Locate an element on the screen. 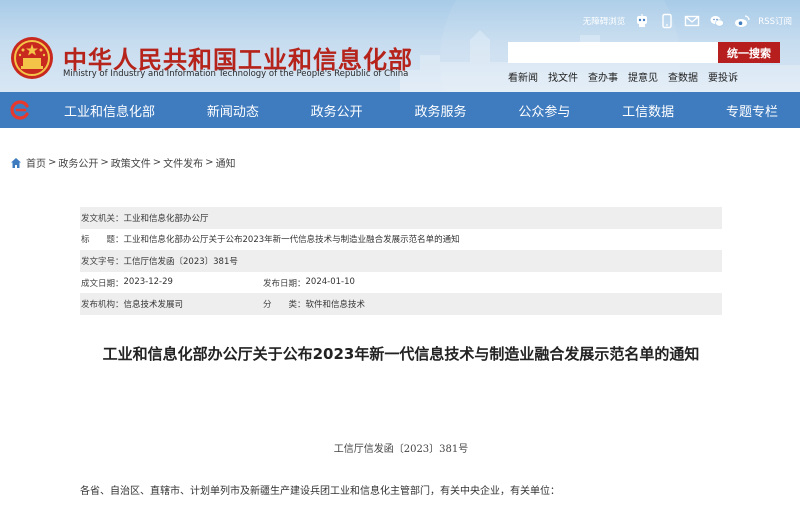 This screenshot has width=800, height=508. docno-value: 工信厅信发函〔2023〕381号 is located at coordinates (180, 261).